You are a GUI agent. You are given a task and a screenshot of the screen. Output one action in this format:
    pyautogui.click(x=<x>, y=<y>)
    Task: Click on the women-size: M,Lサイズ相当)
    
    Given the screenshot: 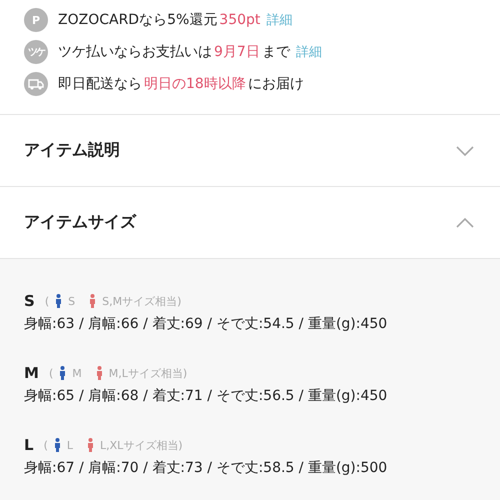 What is the action you would take?
    pyautogui.click(x=148, y=373)
    